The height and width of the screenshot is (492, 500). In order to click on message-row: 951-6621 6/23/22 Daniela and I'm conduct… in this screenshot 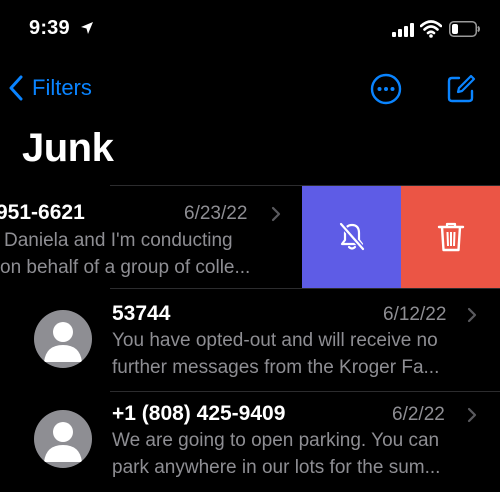, I will do `click(151, 237)`.